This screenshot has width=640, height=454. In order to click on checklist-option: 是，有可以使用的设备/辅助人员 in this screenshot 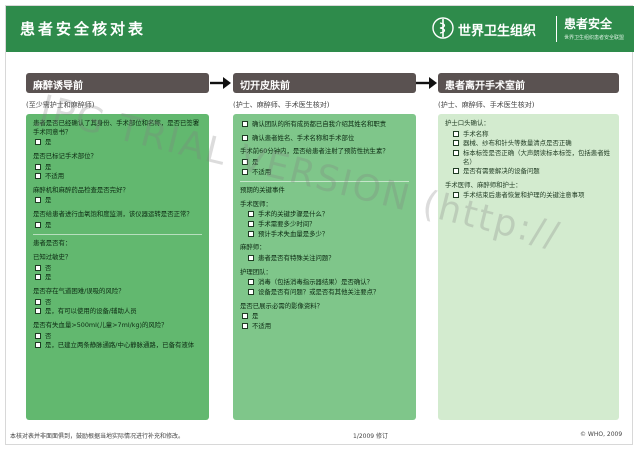, I will do `click(118, 311)`.